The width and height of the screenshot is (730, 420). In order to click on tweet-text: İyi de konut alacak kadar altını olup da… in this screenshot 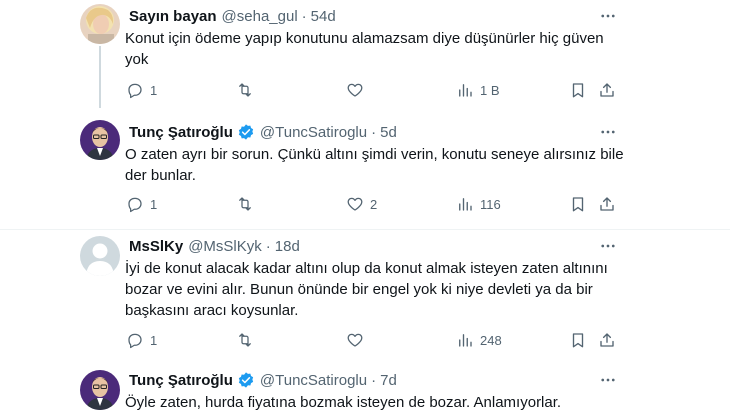, I will do `click(366, 289)`.